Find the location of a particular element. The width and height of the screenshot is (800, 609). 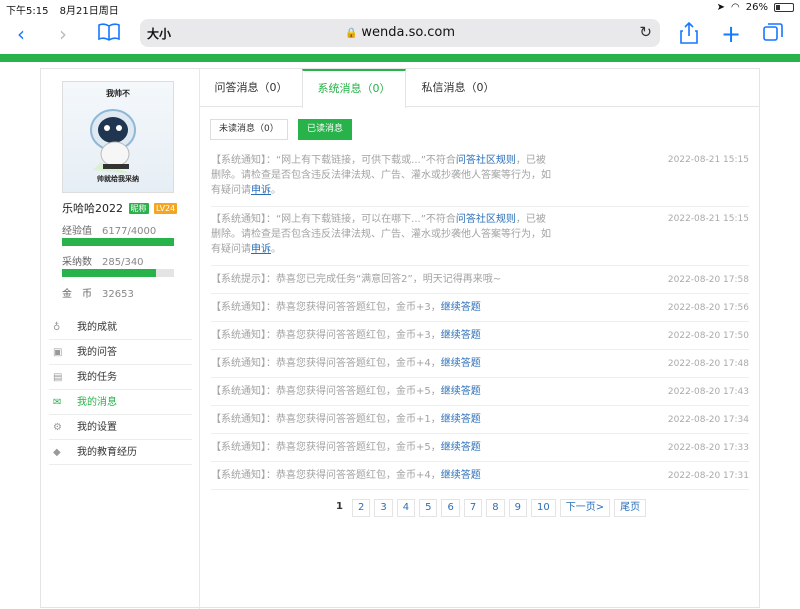

medal-icon: ♁ is located at coordinates (57, 327).